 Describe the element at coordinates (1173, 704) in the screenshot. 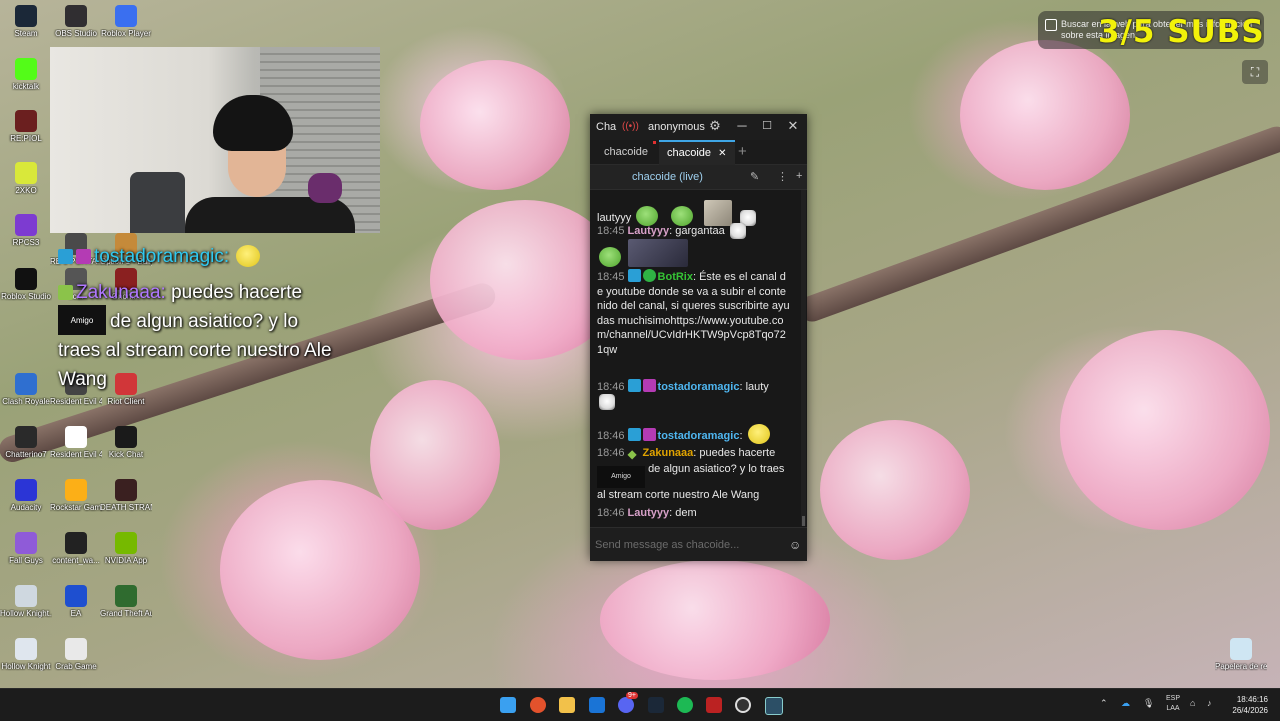

I see `language-indicator: ESP LAA` at that location.